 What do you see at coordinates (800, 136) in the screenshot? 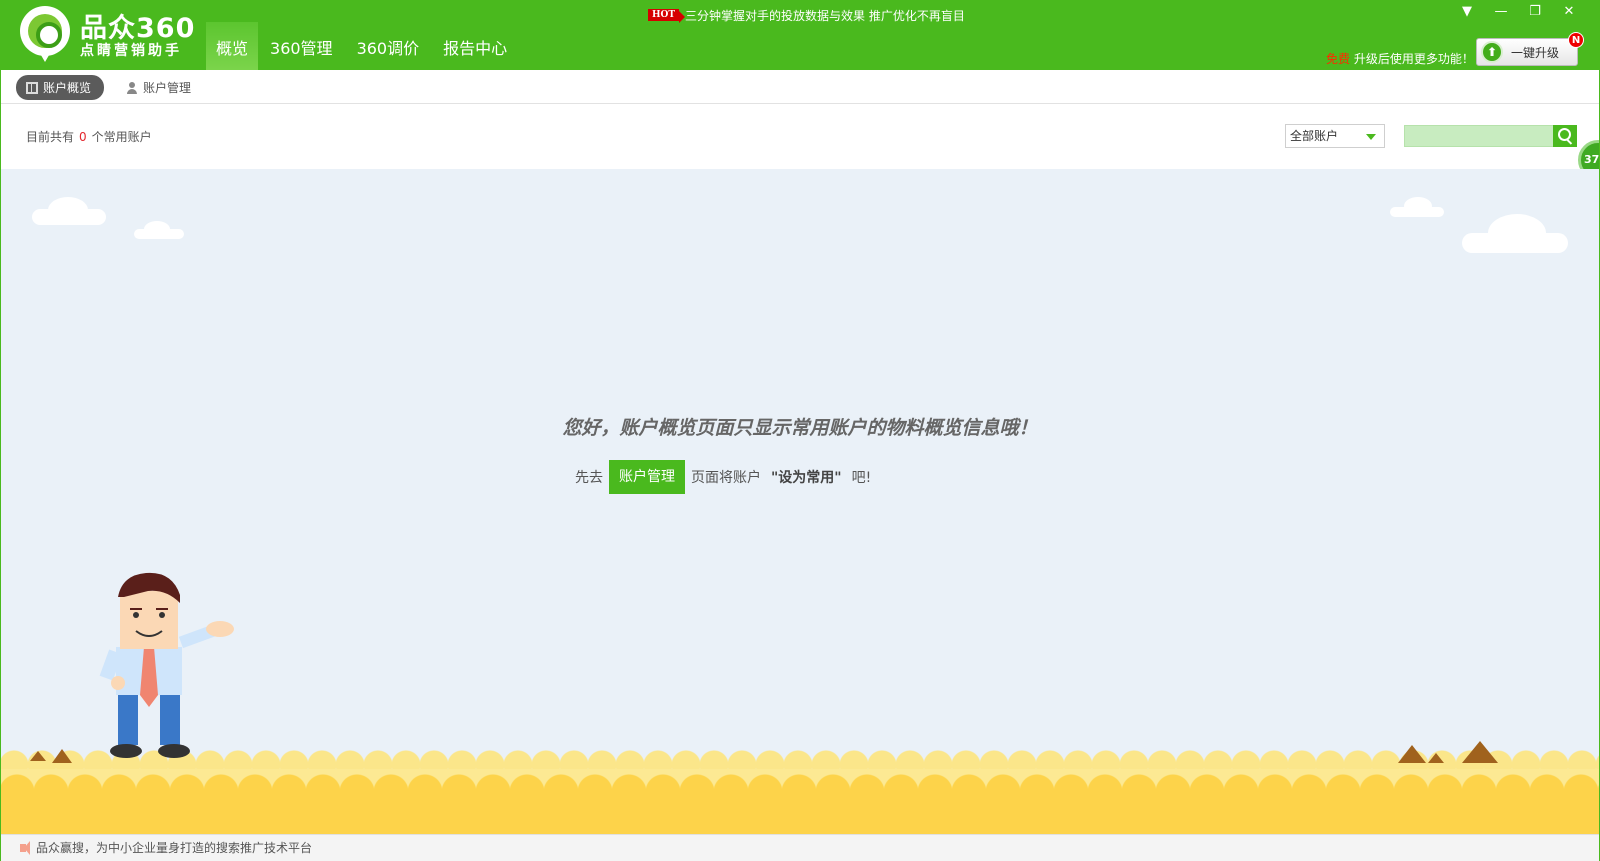
I see `info-bar: 目前共有 0 个常用账户 全部账户` at bounding box center [800, 136].